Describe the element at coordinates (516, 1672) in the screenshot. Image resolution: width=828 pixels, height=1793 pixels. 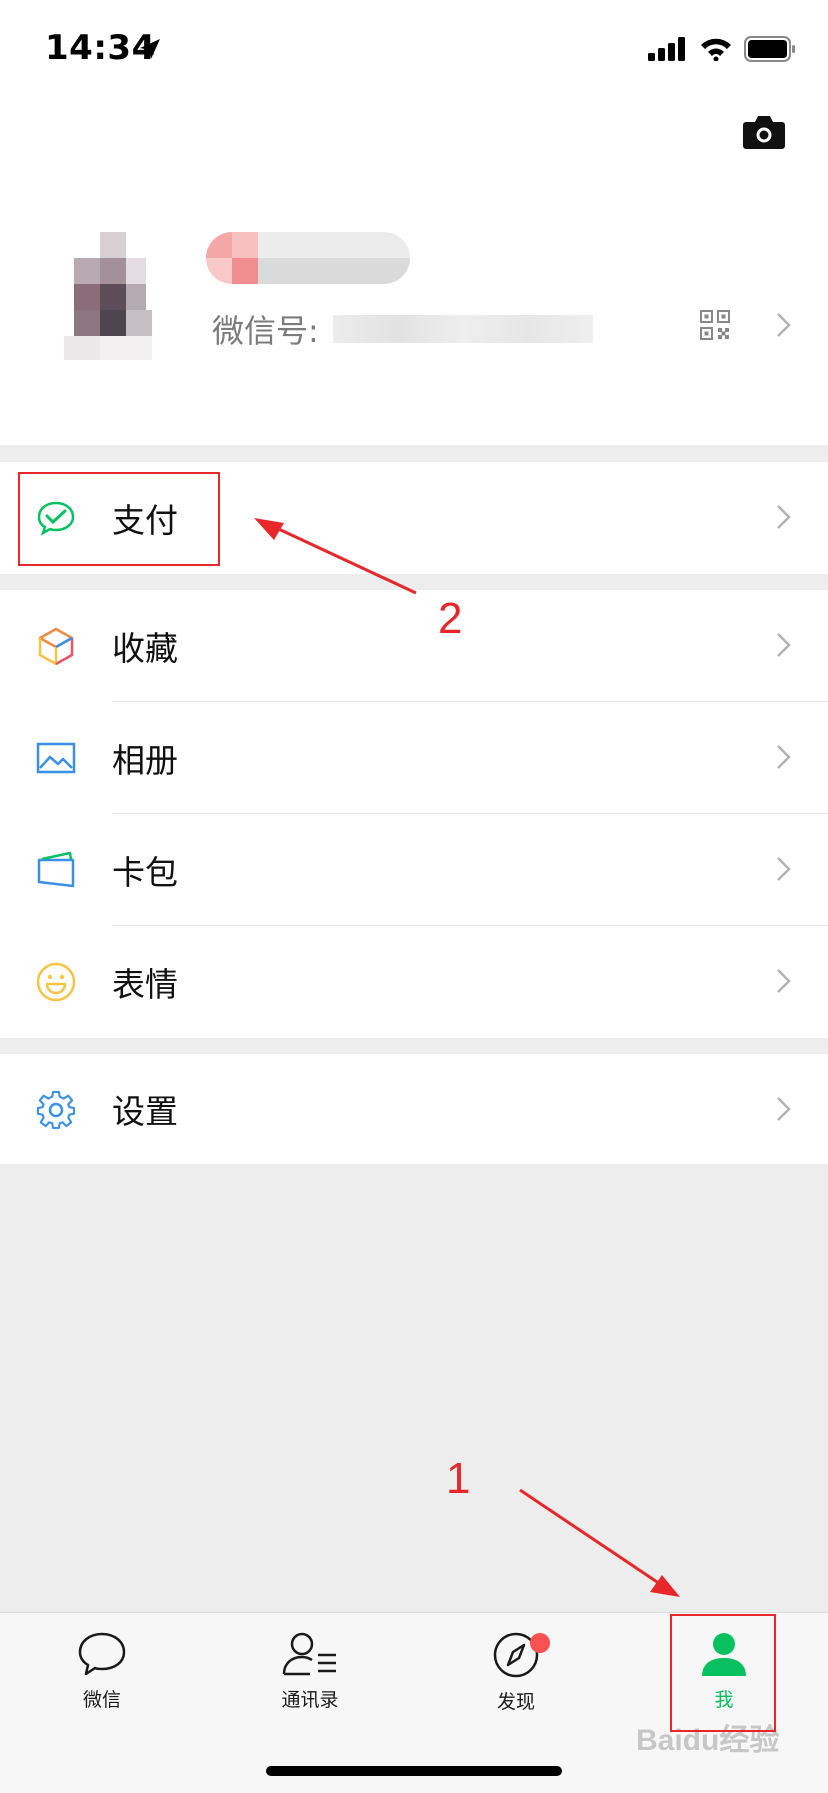
I see `tab-discover: 发现` at that location.